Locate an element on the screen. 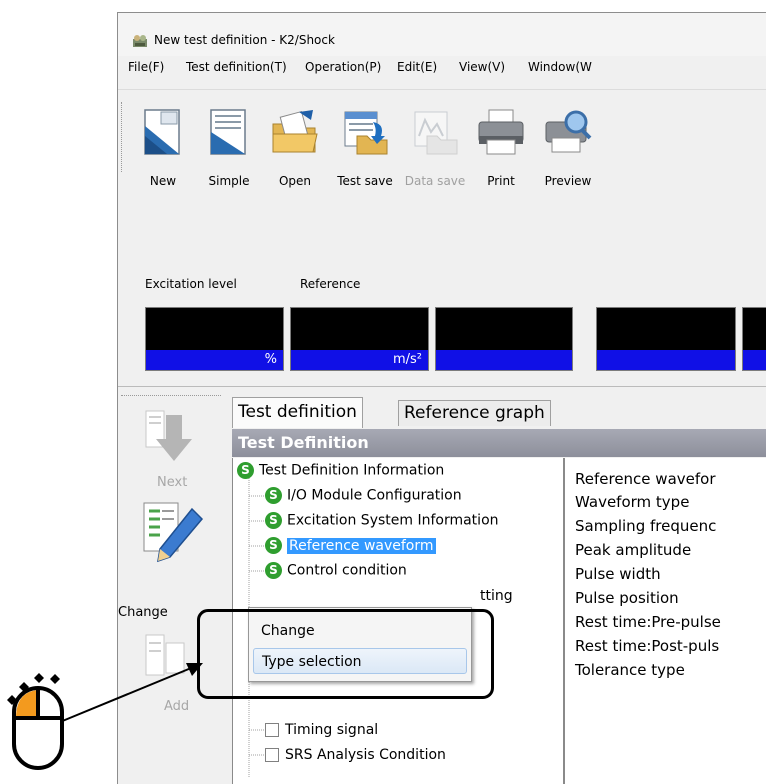  callout-arrow is located at coordinates (131, 693).